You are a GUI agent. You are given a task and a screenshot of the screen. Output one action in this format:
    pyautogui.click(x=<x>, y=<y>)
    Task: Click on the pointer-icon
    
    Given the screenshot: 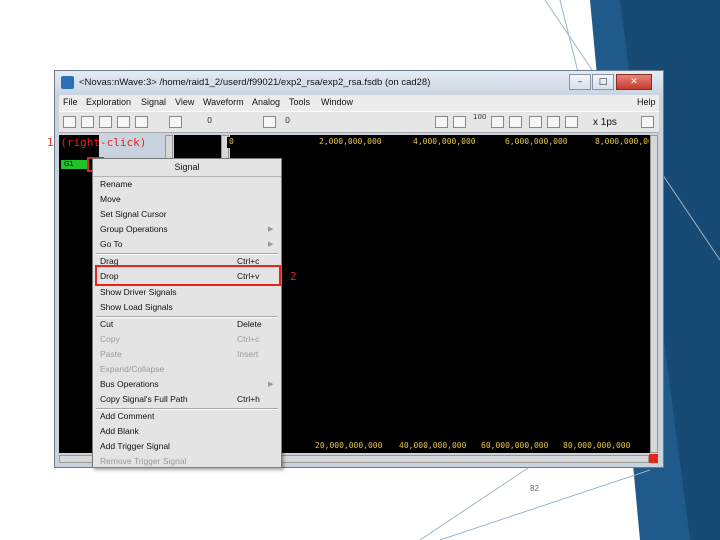 What is the action you would take?
    pyautogui.click(x=175, y=122)
    